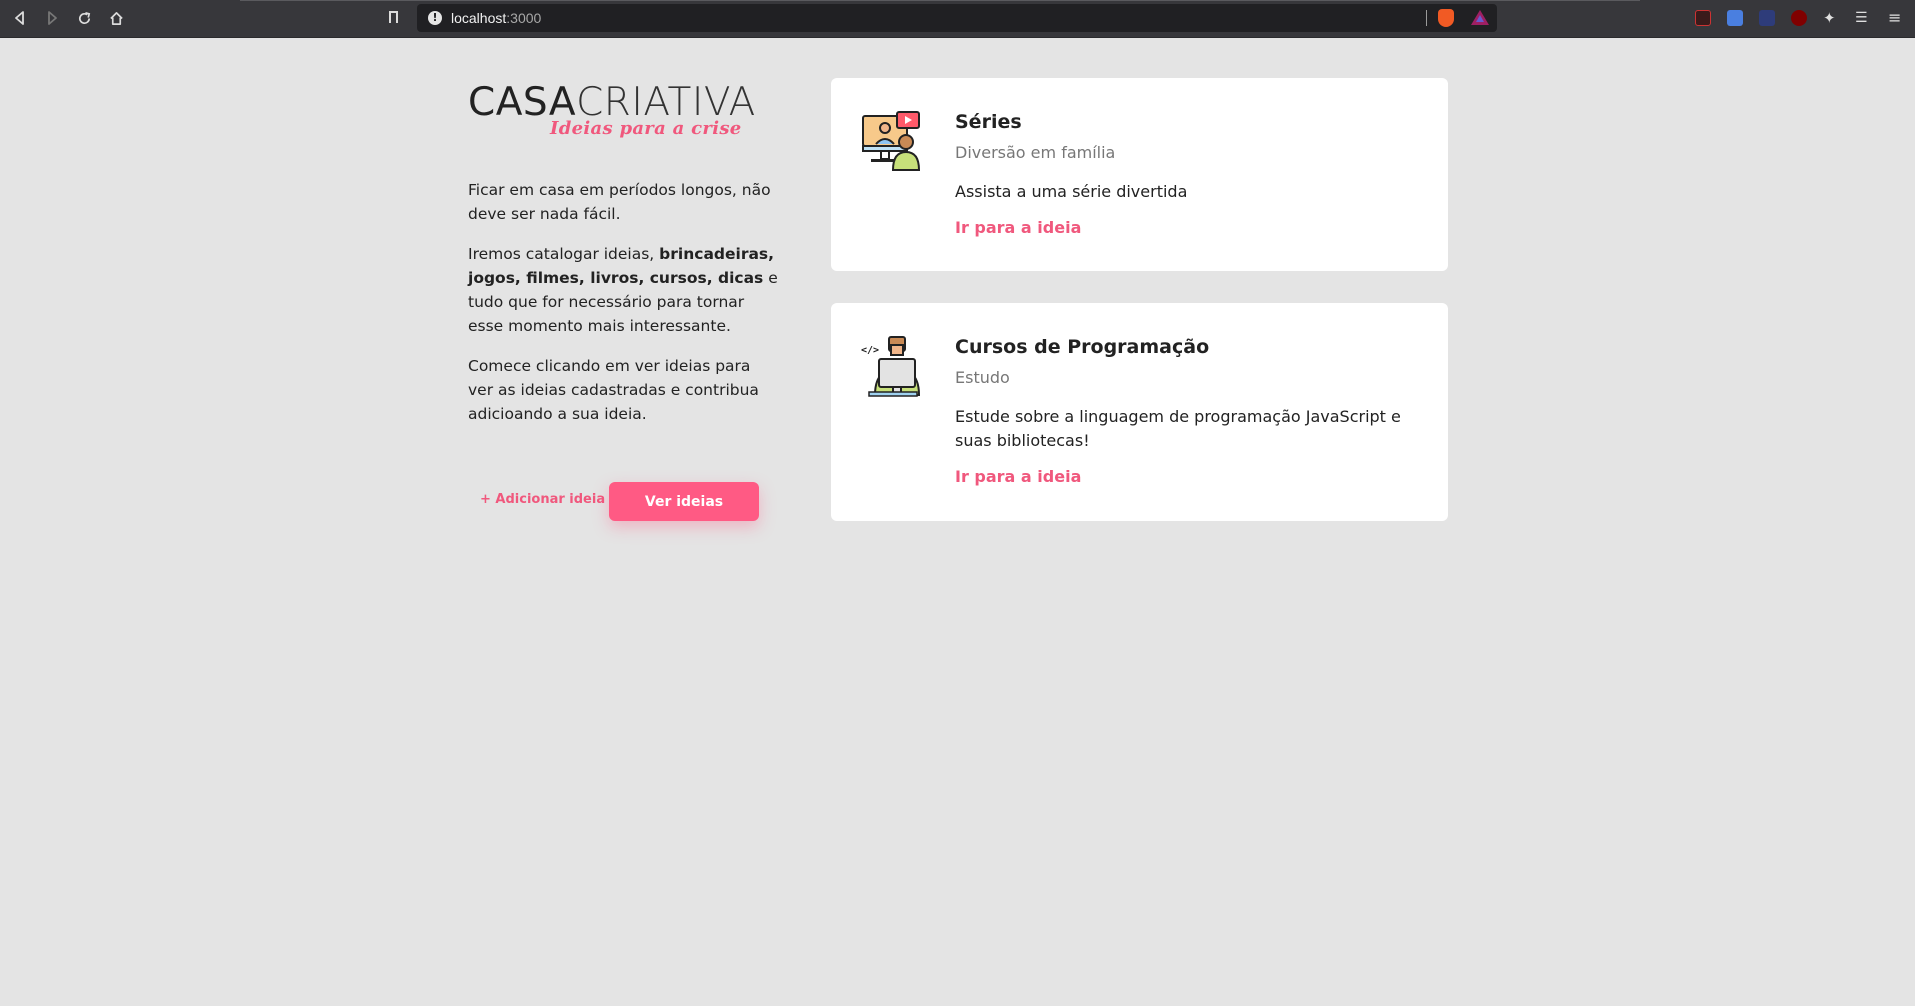  I want to click on idea-title: Séries, so click(988, 122).